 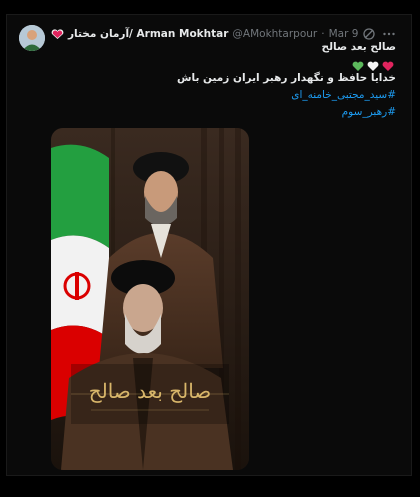 I want to click on more-options-icon, so click(x=389, y=33).